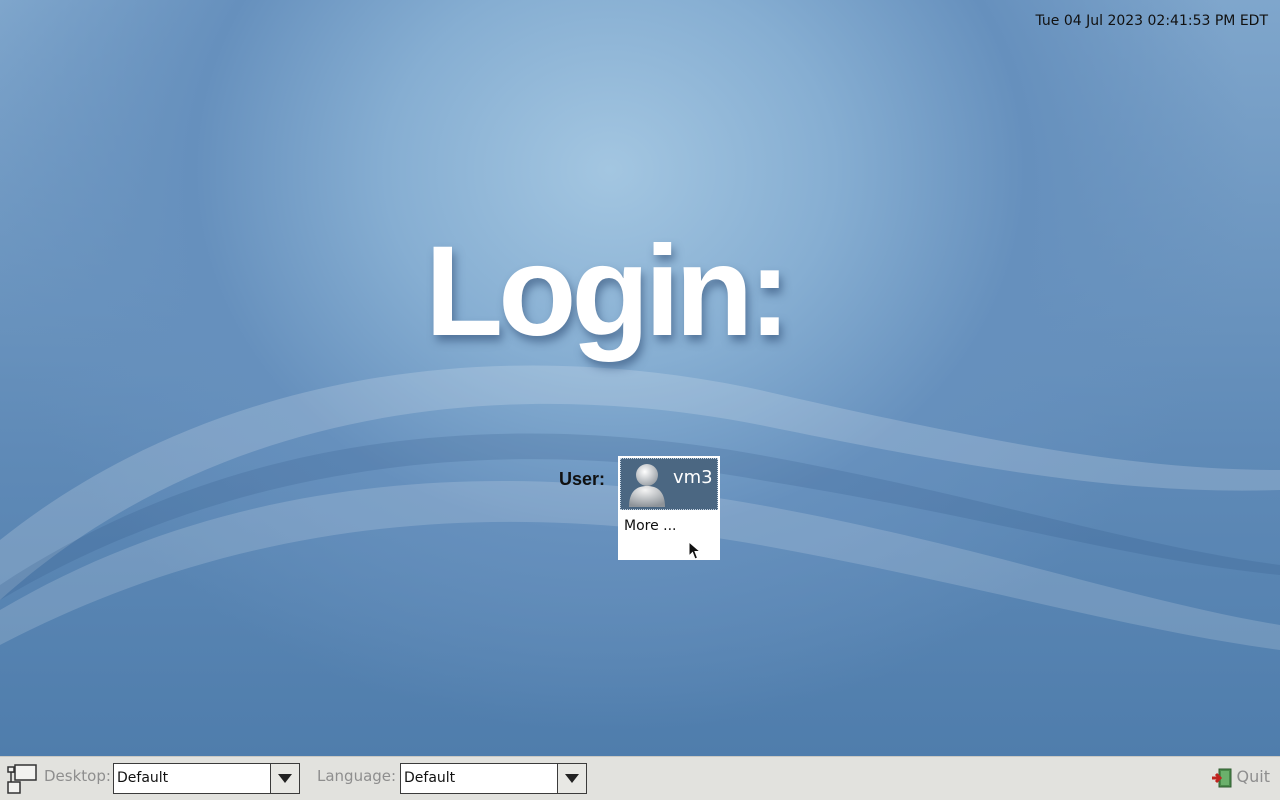 Image resolution: width=1280 pixels, height=800 pixels. What do you see at coordinates (582, 479) in the screenshot?
I see `user-label: User:` at bounding box center [582, 479].